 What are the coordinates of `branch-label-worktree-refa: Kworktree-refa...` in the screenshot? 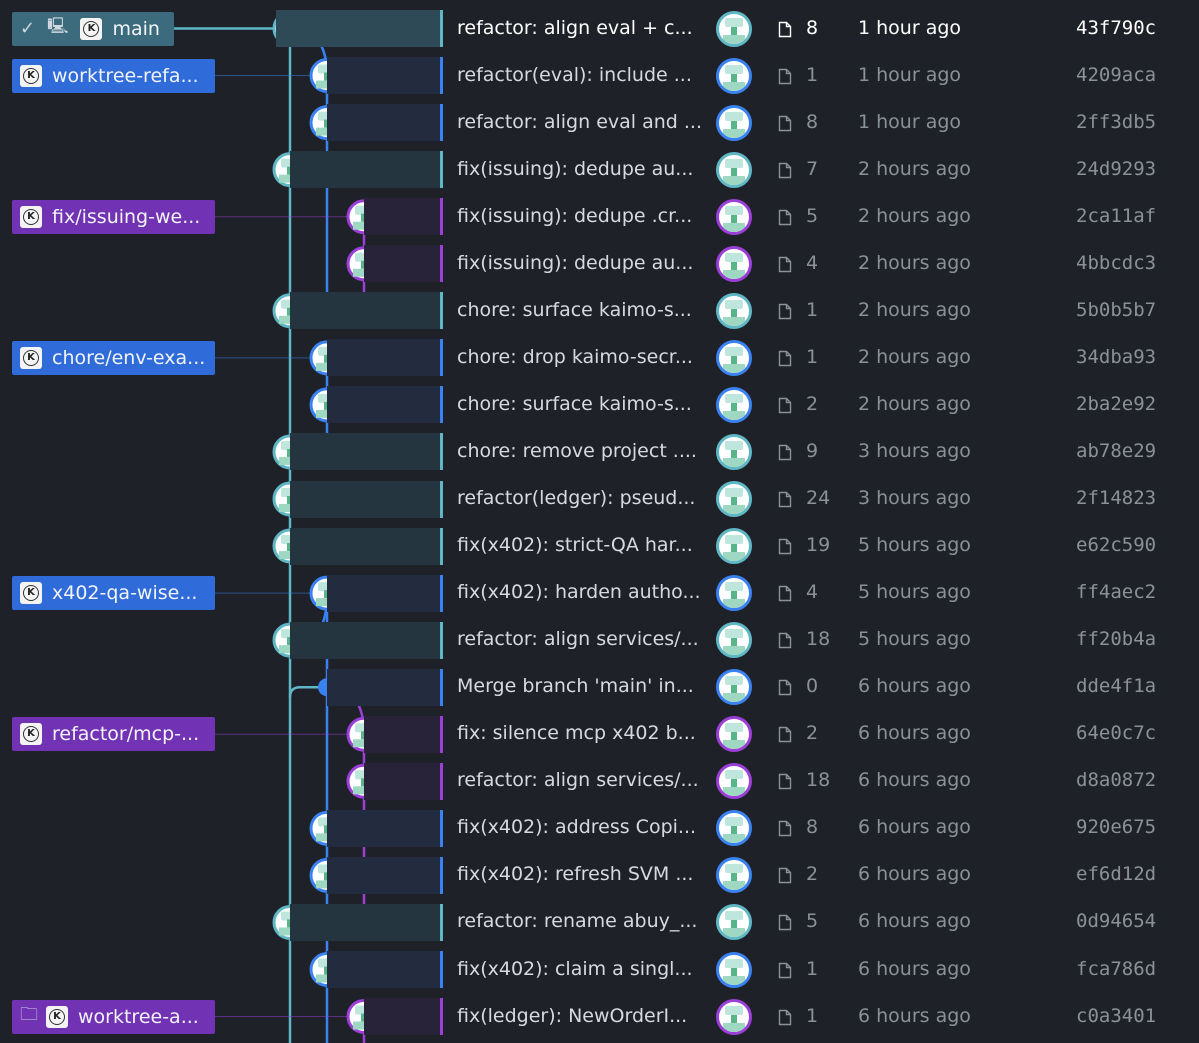 It's located at (113, 75).